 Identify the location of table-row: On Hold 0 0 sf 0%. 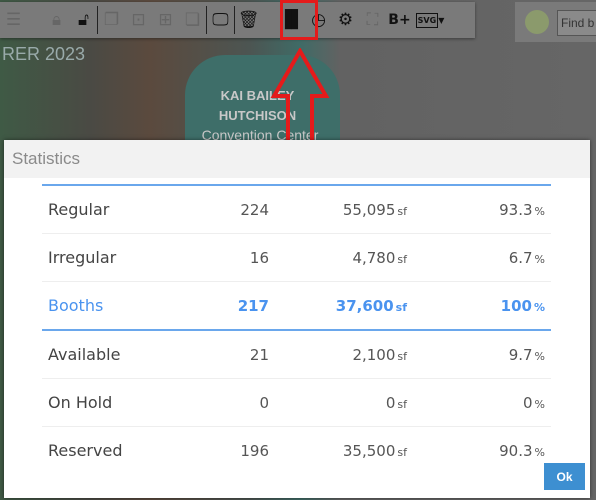
(296, 402).